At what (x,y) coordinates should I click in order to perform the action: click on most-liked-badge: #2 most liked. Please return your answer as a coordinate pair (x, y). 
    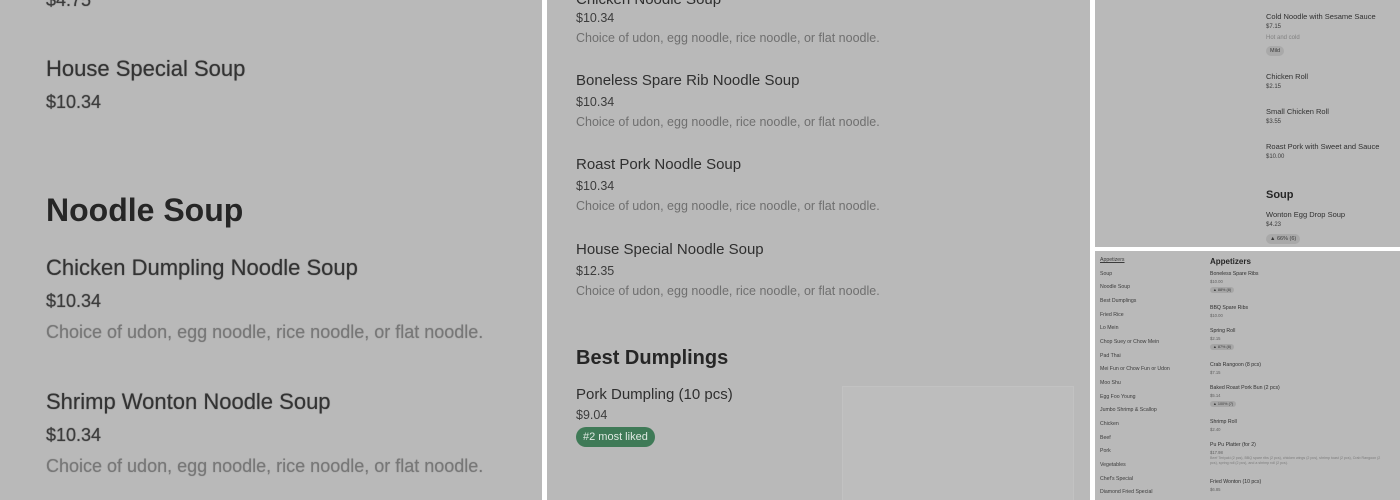
    Looking at the image, I should click on (615, 437).